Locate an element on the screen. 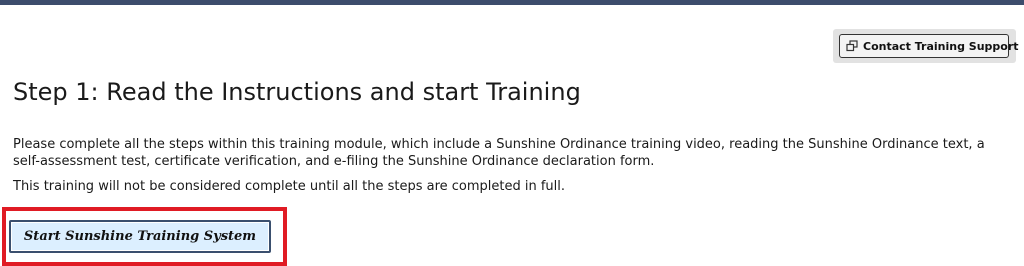  external-window-icon is located at coordinates (852, 46).